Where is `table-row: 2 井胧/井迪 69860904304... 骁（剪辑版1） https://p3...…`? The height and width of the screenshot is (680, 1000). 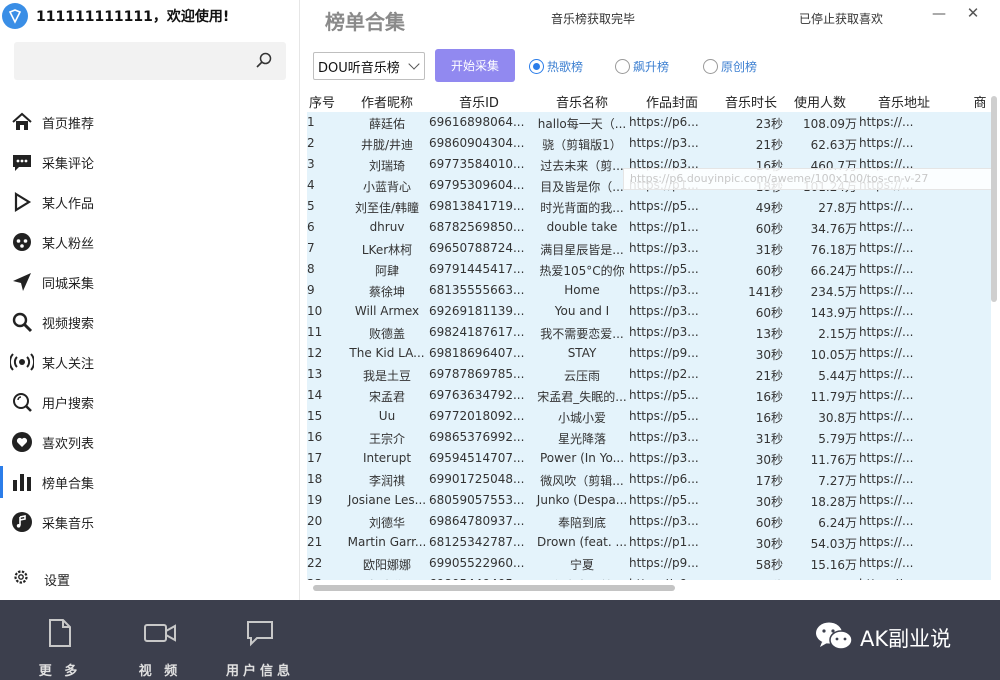
table-row: 2 井胧/井迪 69860904304... 骁（剪辑版1） https://p3...… is located at coordinates (649, 143).